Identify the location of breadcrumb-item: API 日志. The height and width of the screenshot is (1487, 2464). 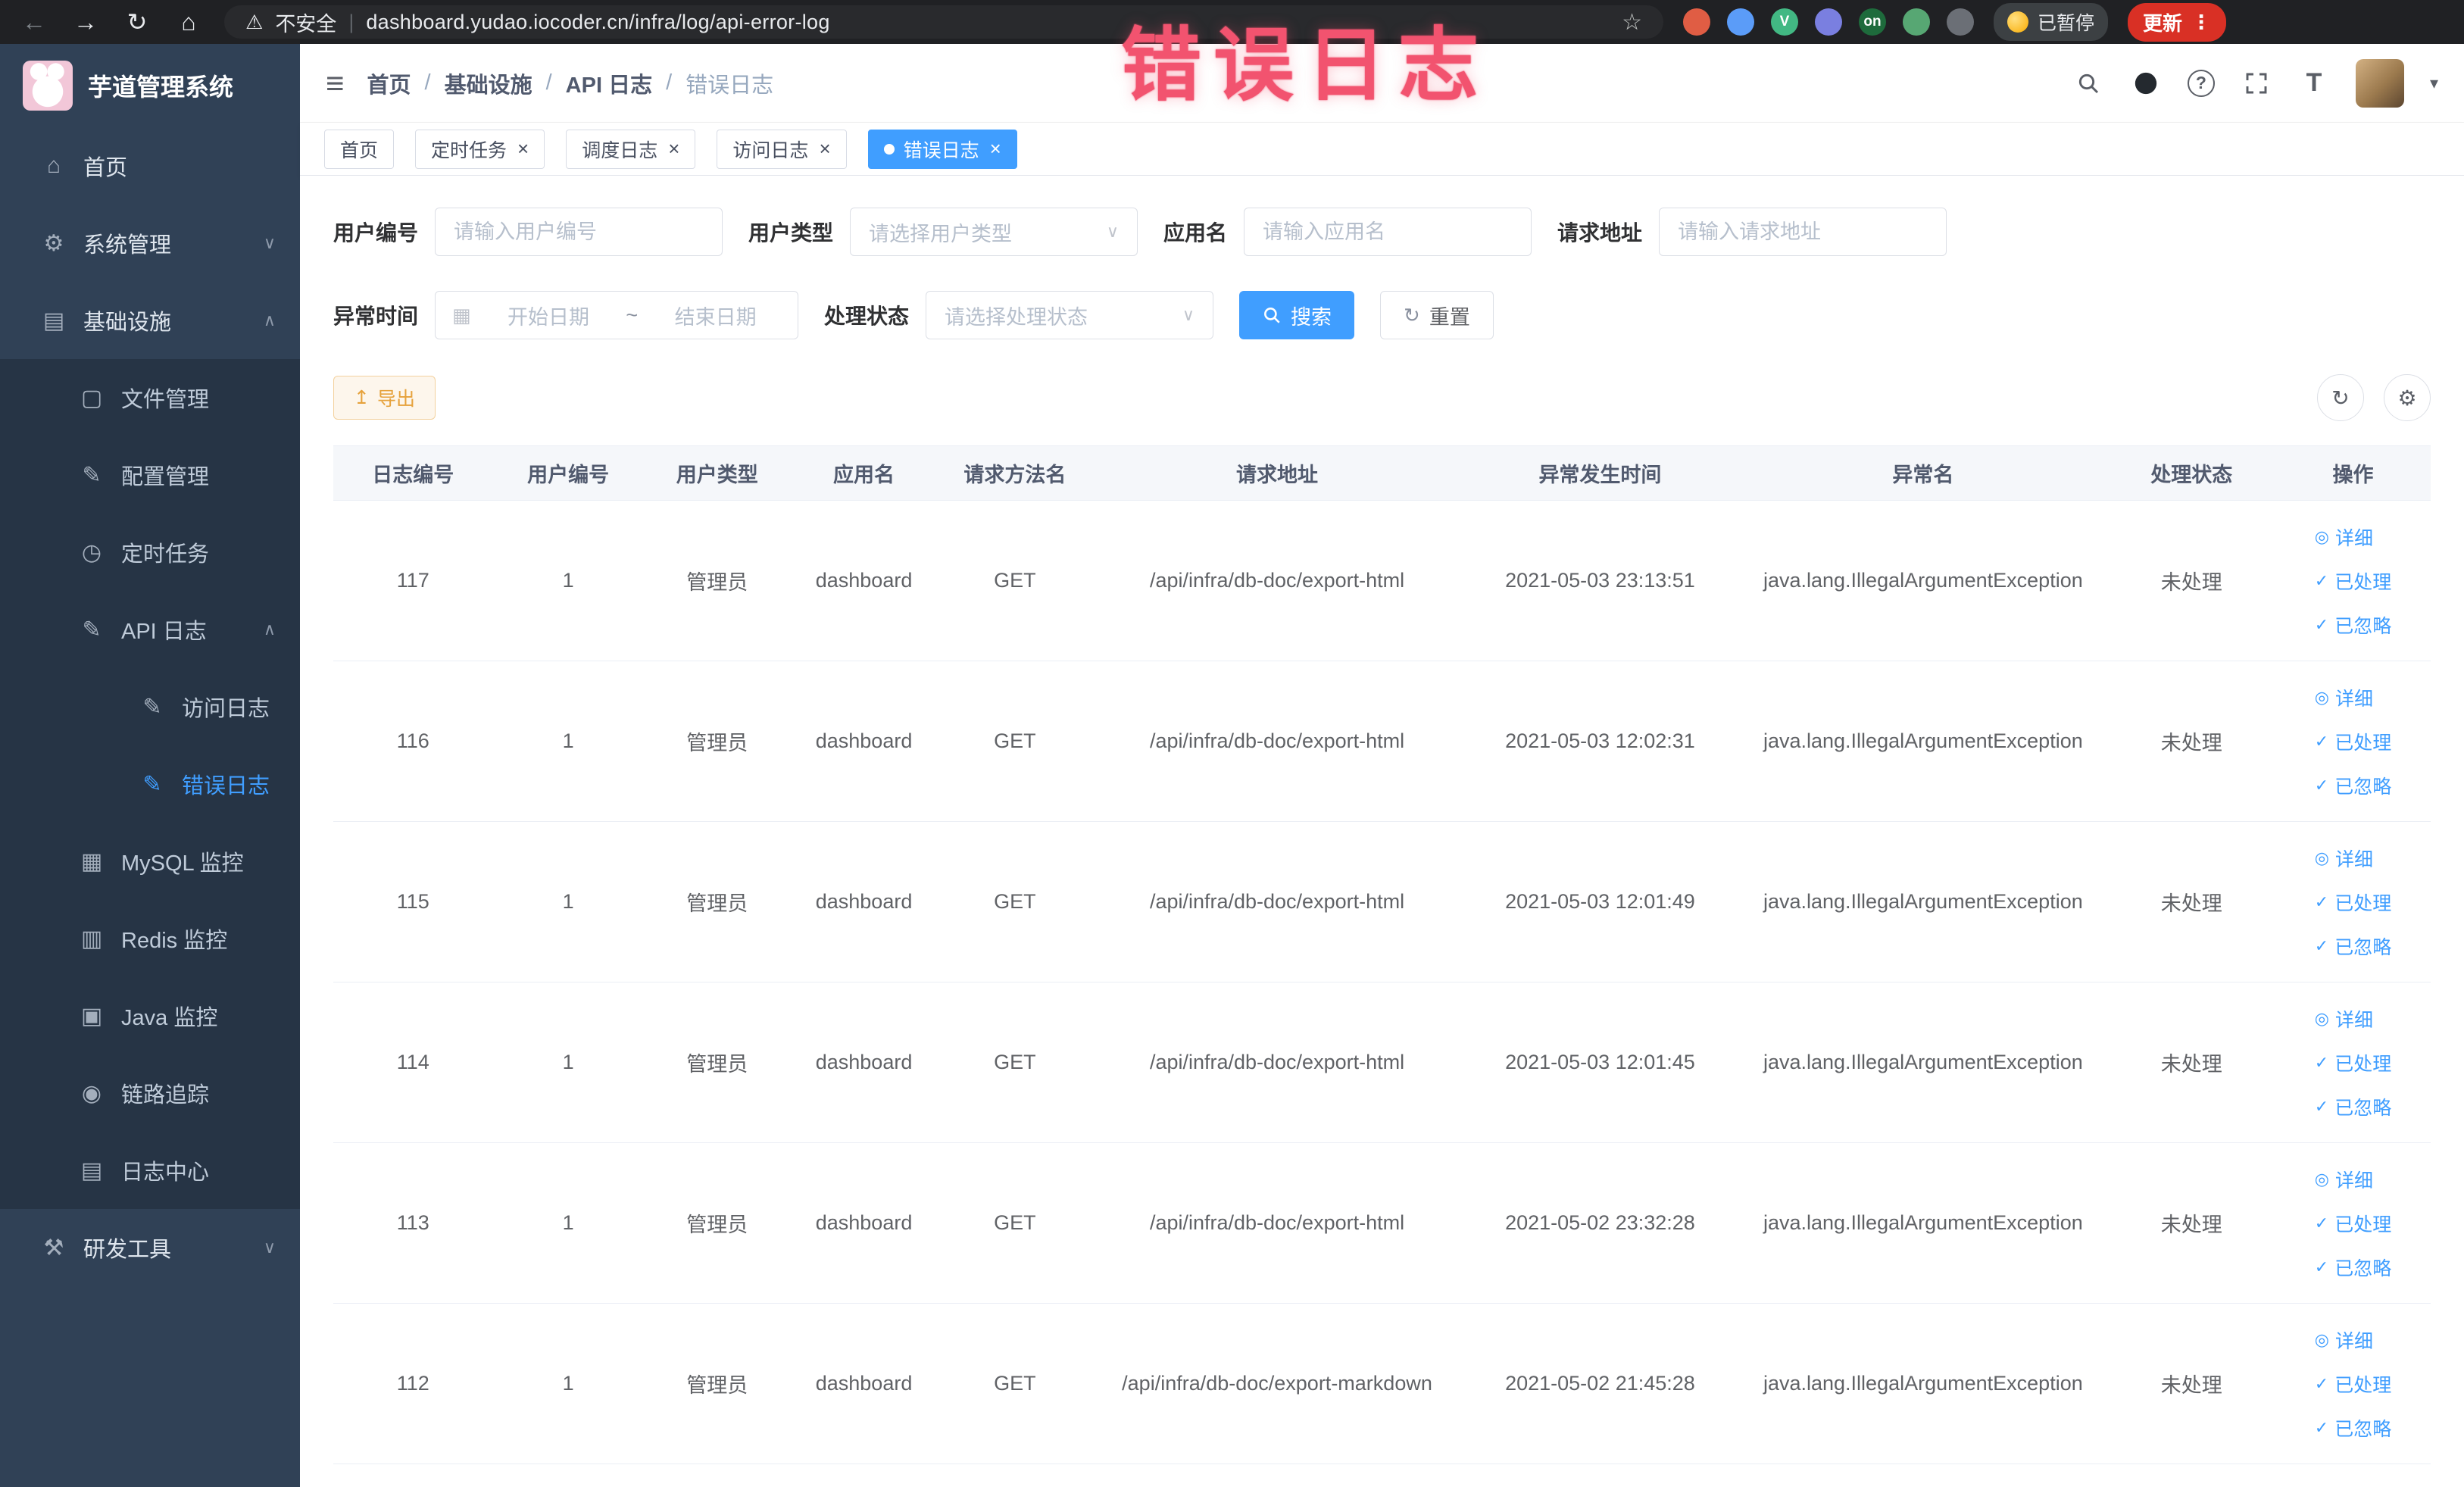
(609, 83).